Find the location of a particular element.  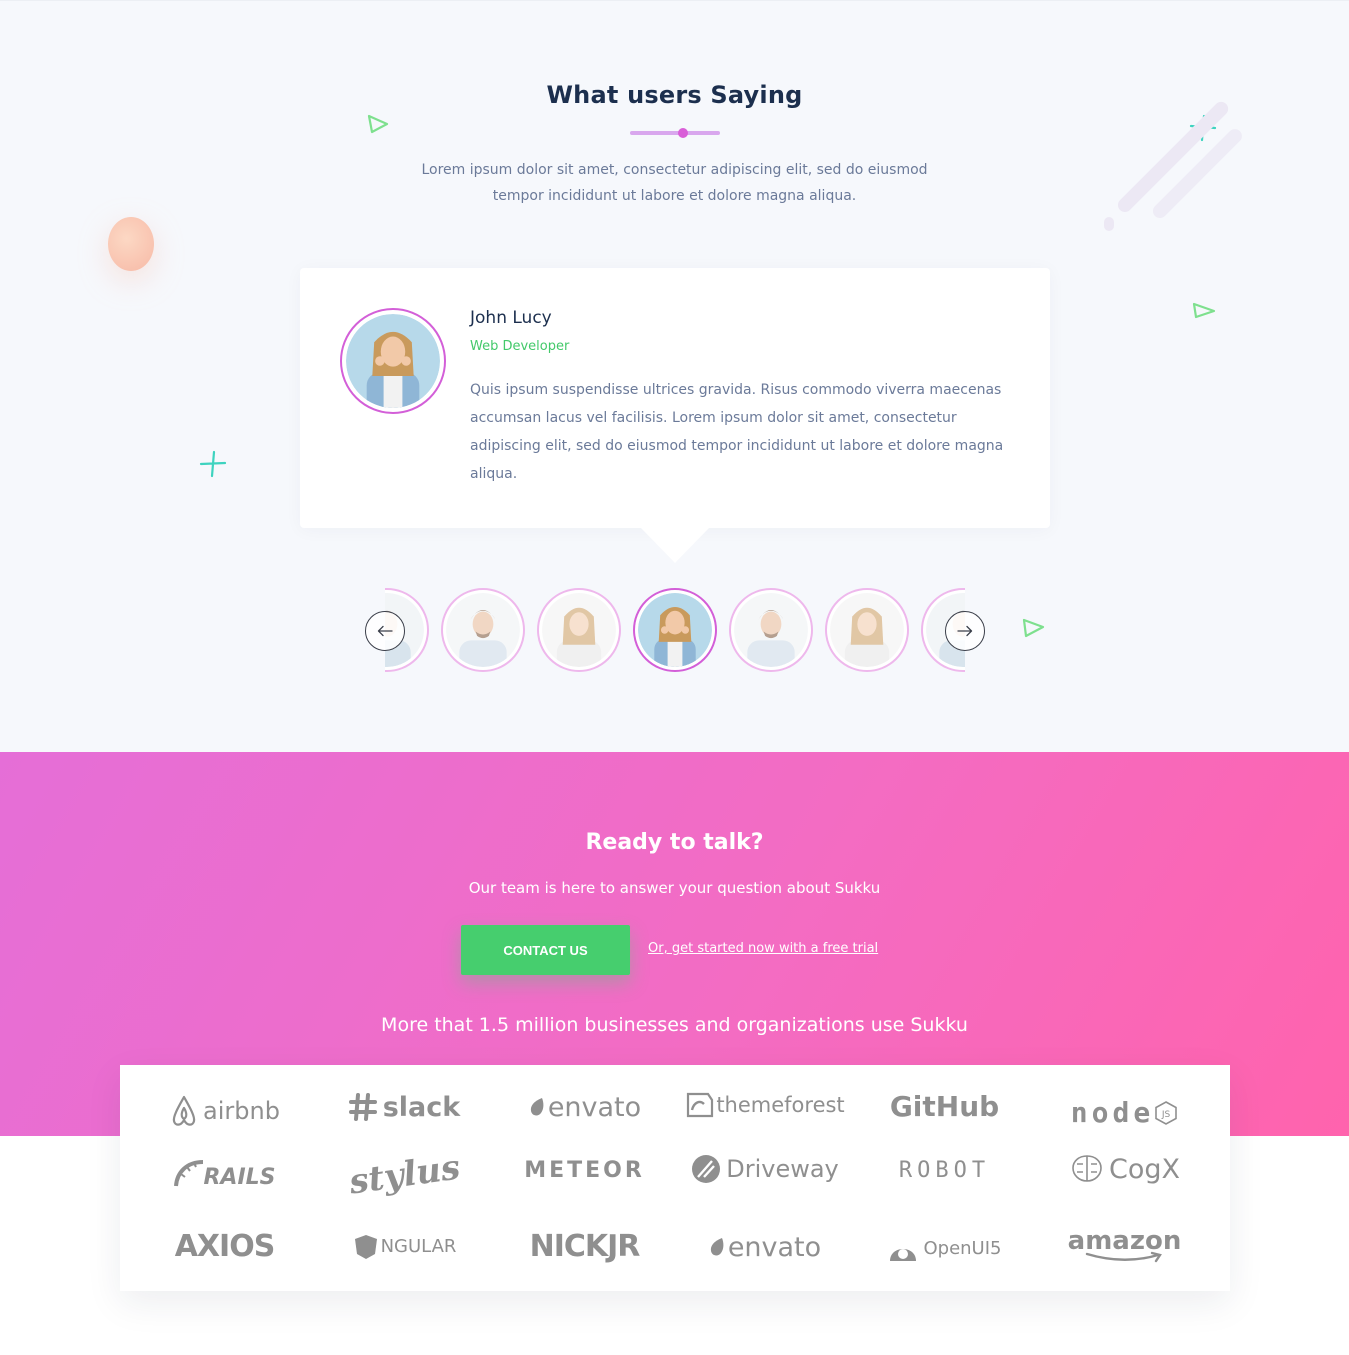

amazon-smile-icon is located at coordinates (1123, 1257).